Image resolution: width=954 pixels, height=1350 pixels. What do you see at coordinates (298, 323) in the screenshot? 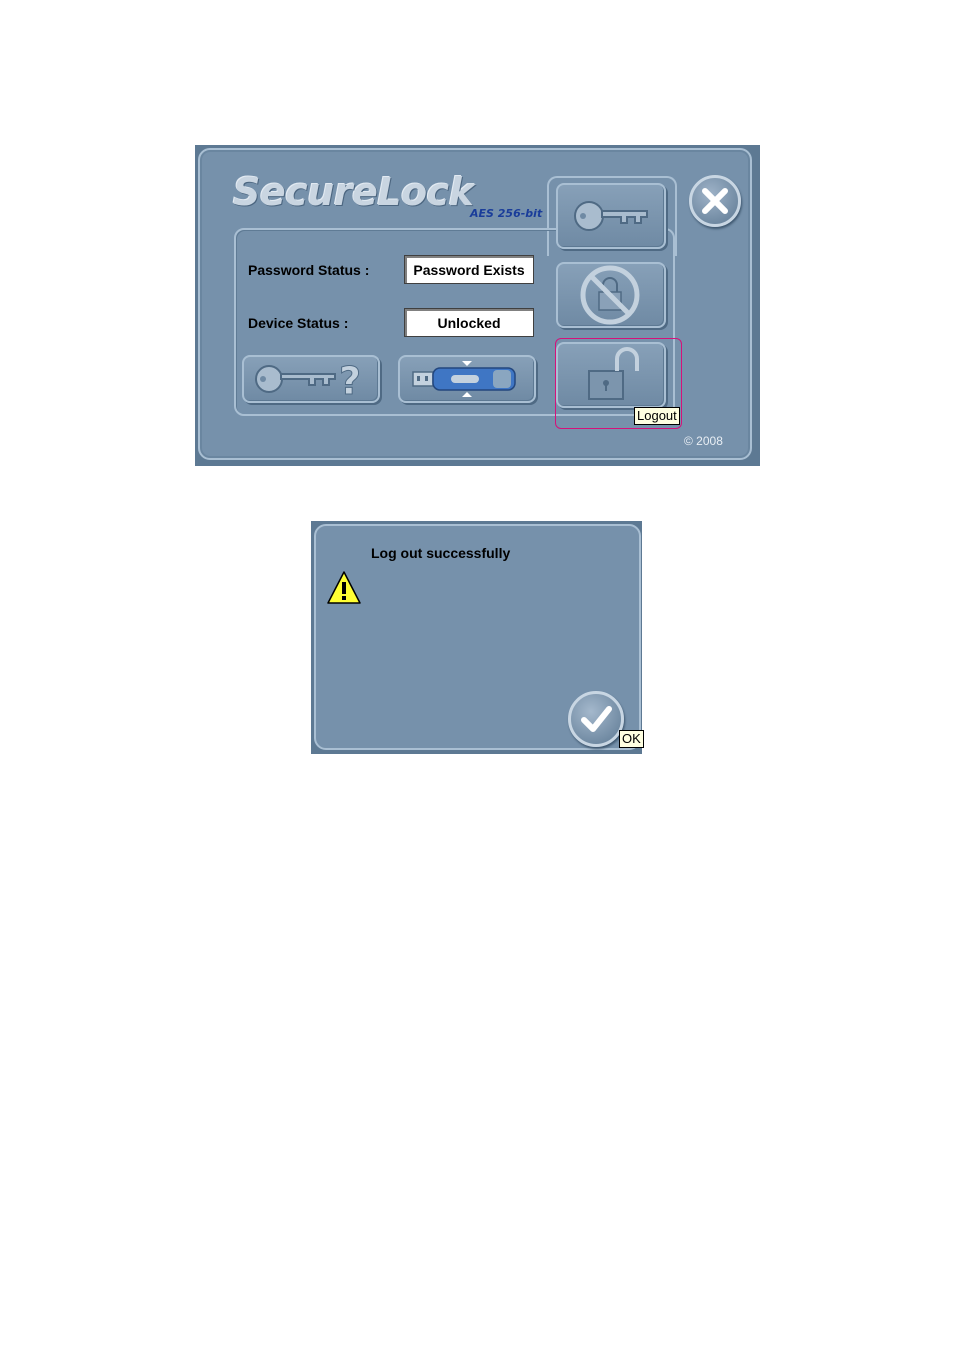
I see `device-status-label: Device Status :` at bounding box center [298, 323].